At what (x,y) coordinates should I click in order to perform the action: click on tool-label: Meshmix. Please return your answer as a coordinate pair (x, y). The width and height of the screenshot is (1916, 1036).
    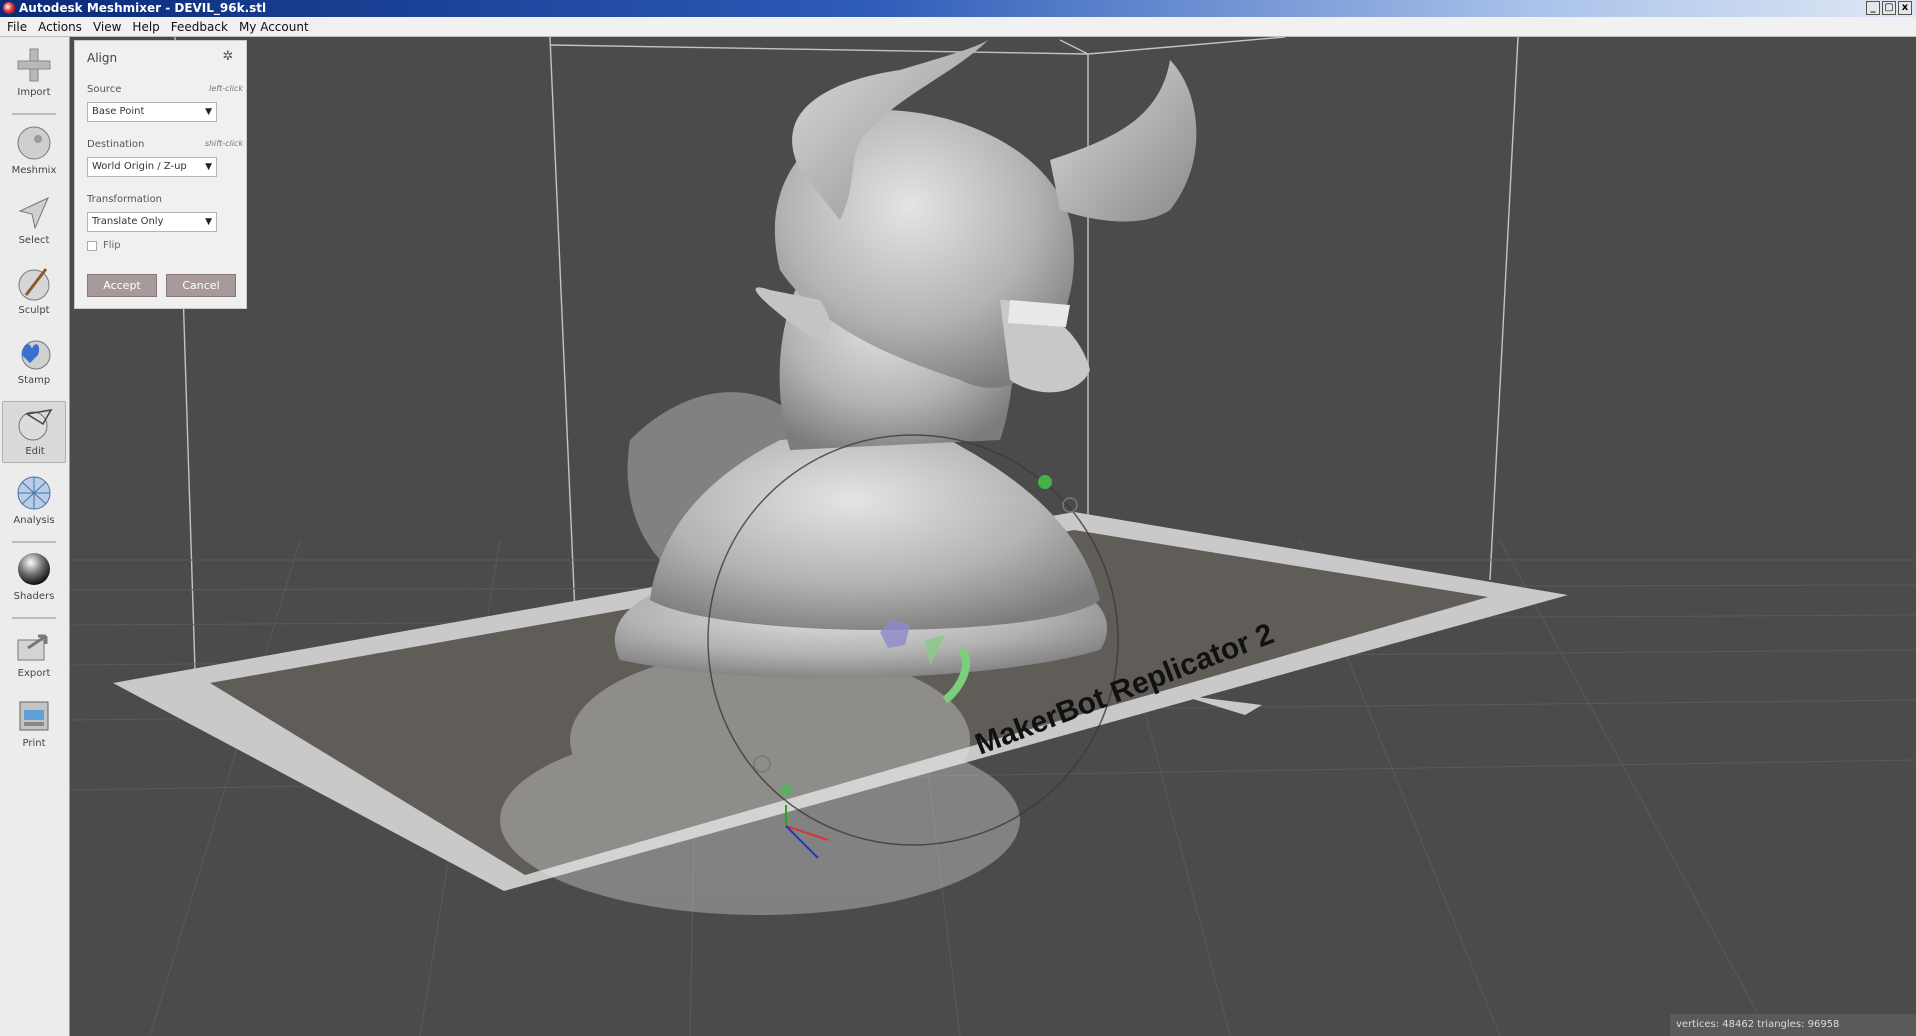
    Looking at the image, I should click on (34, 170).